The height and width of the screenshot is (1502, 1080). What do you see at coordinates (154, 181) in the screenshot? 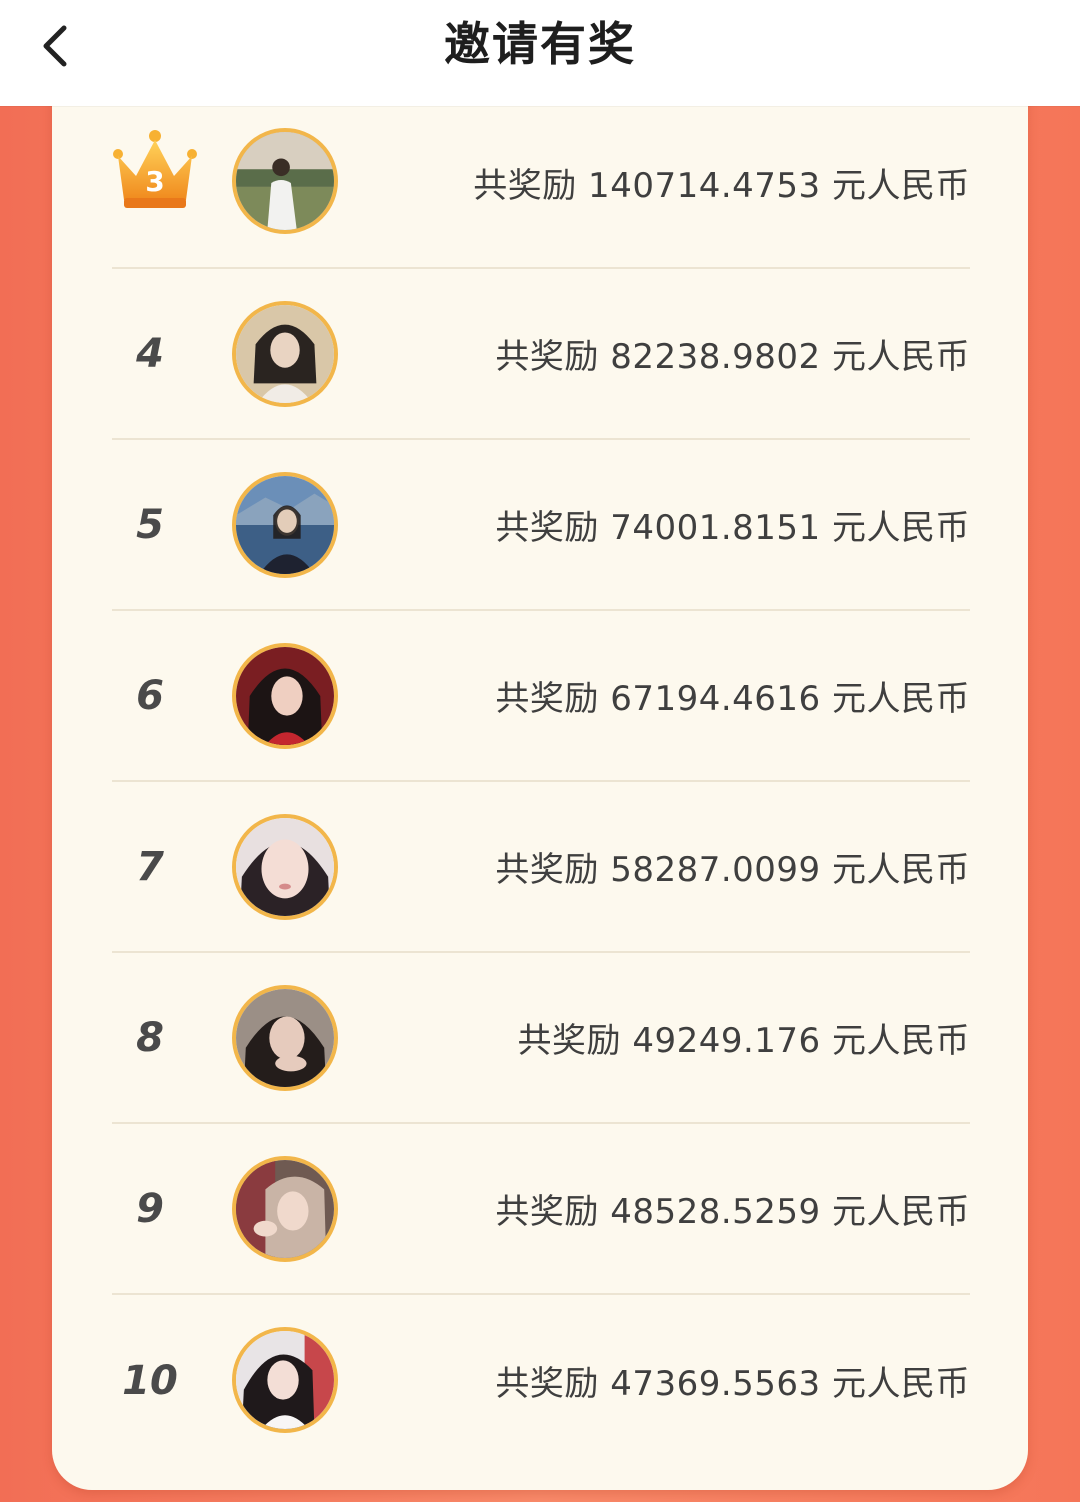
I see `crown-rank-label: 3` at bounding box center [154, 181].